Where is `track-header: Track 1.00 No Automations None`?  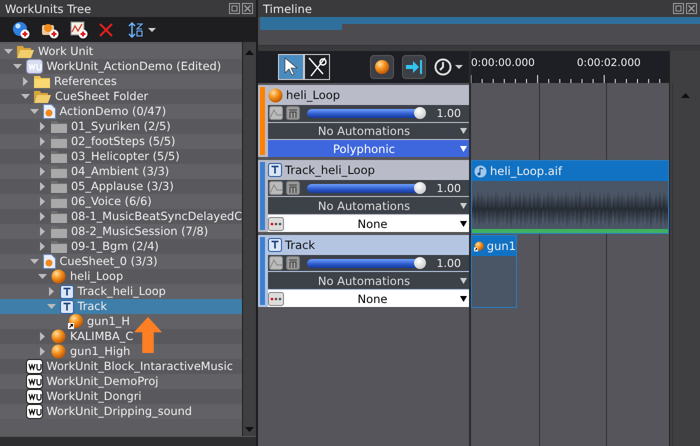 track-header: Track 1.00 No Automations None is located at coordinates (363, 271).